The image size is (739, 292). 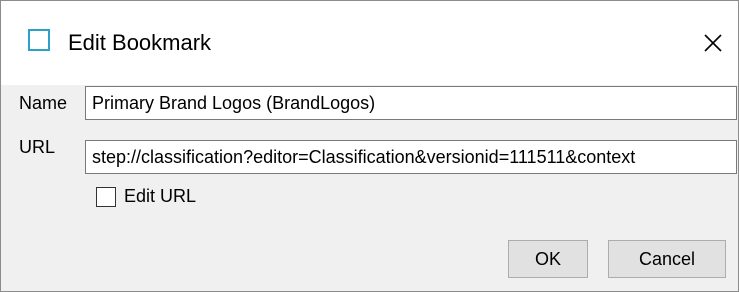 I want to click on url-label: URL, so click(x=37, y=147).